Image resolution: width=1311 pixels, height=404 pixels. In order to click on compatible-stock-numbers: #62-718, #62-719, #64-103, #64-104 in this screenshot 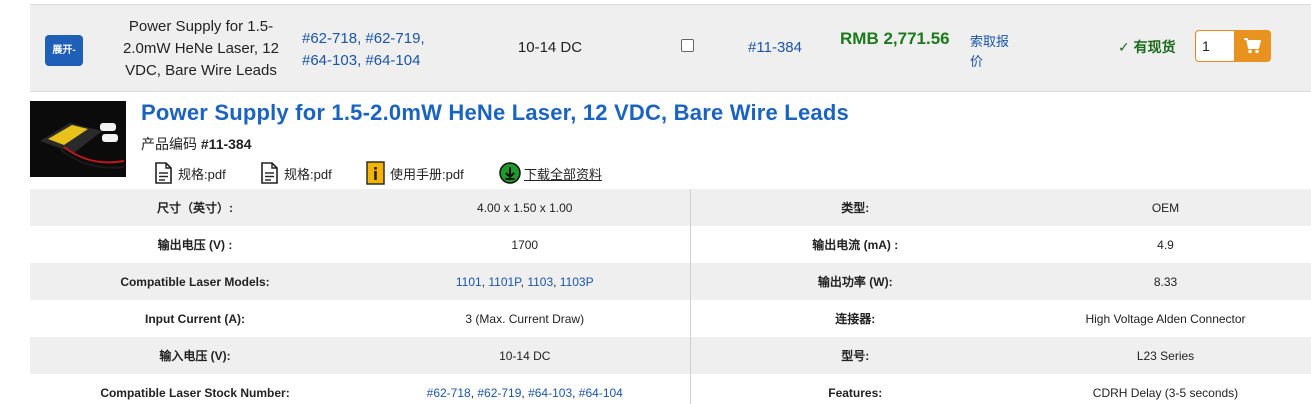, I will do `click(363, 49)`.